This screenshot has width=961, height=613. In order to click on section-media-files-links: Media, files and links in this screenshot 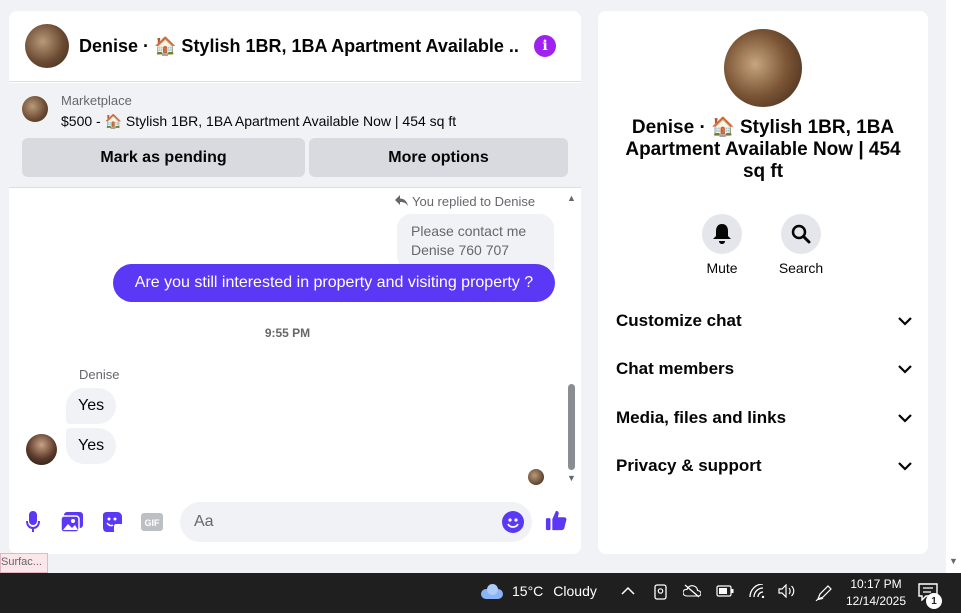, I will do `click(764, 418)`.